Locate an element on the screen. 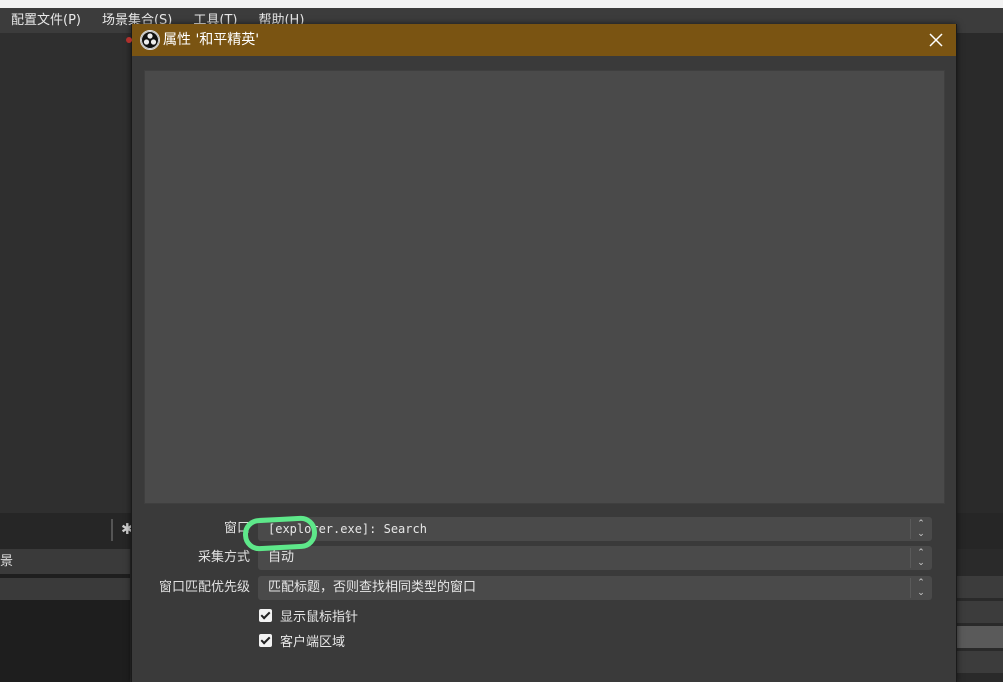 The height and width of the screenshot is (682, 1003). show-cursor-checkbox-row: 显示鼠标指针 is located at coordinates (308, 615).